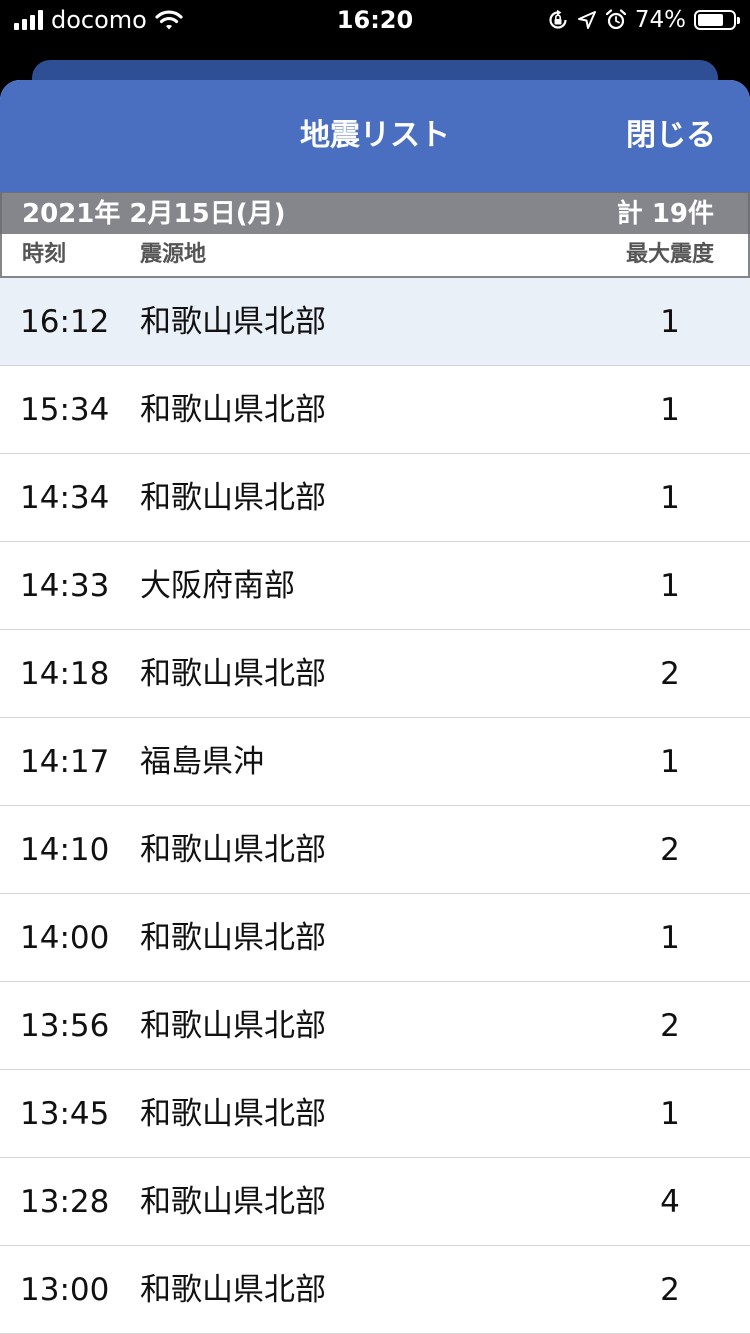 This screenshot has height=1334, width=750. I want to click on column-header-time: 時刻, so click(44, 254).